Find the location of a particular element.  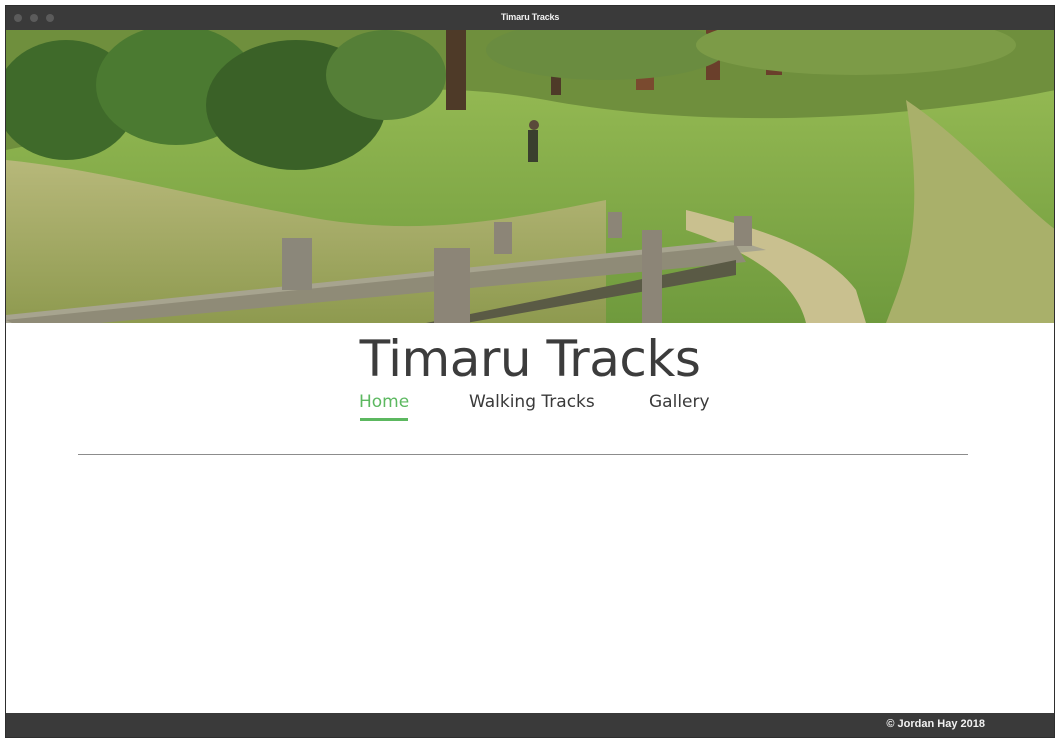

copyright-text: © Jordan Hay 2018 is located at coordinates (935, 724).